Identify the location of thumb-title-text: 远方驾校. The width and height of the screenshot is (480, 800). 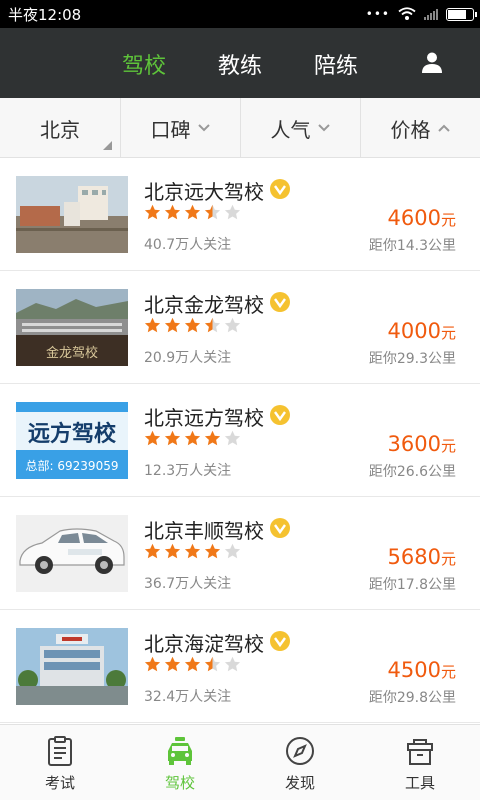
(72, 434).